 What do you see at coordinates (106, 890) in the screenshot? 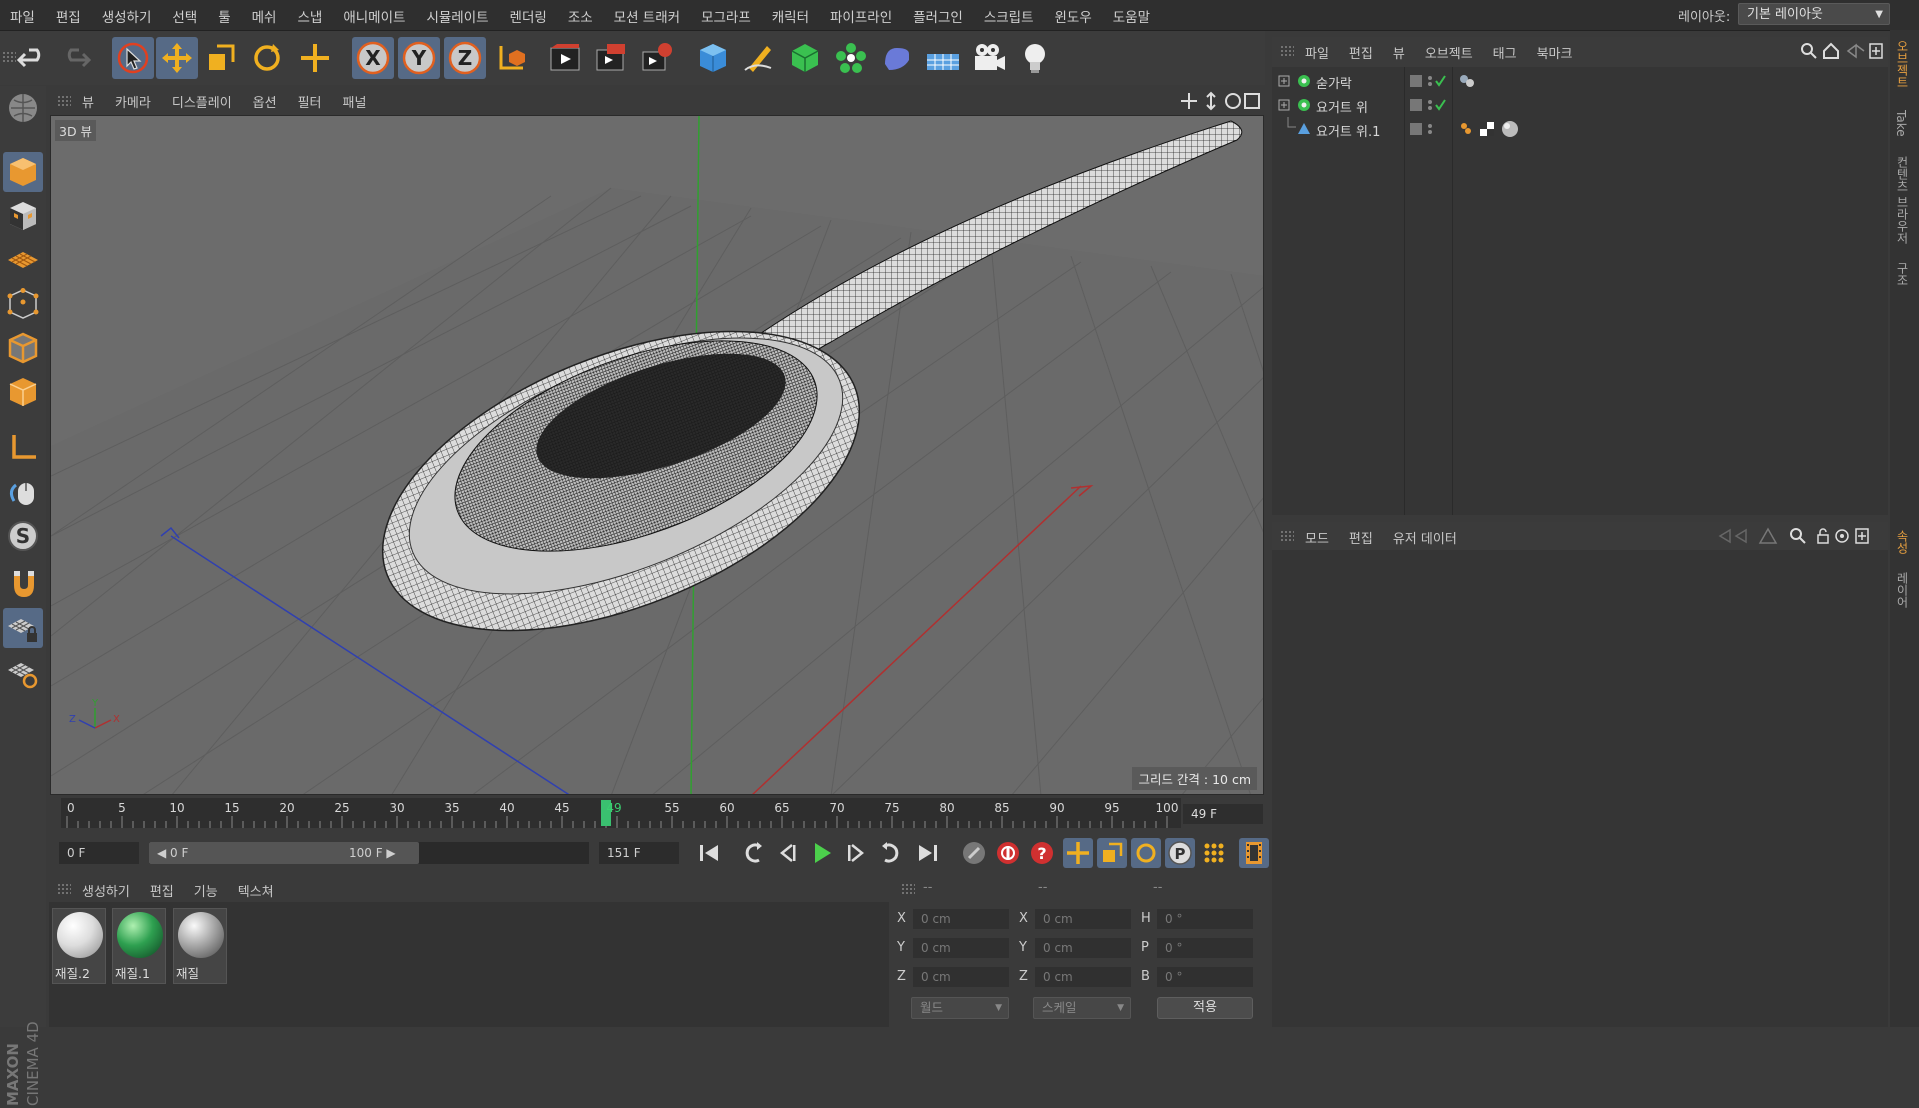
I see `material-menu-create: 생성하기` at bounding box center [106, 890].